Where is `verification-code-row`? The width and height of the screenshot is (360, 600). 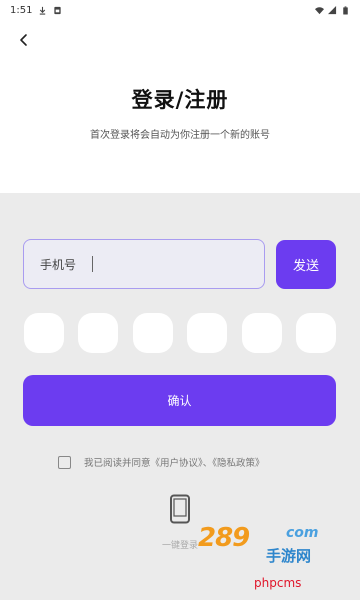
verification-code-row is located at coordinates (180, 333).